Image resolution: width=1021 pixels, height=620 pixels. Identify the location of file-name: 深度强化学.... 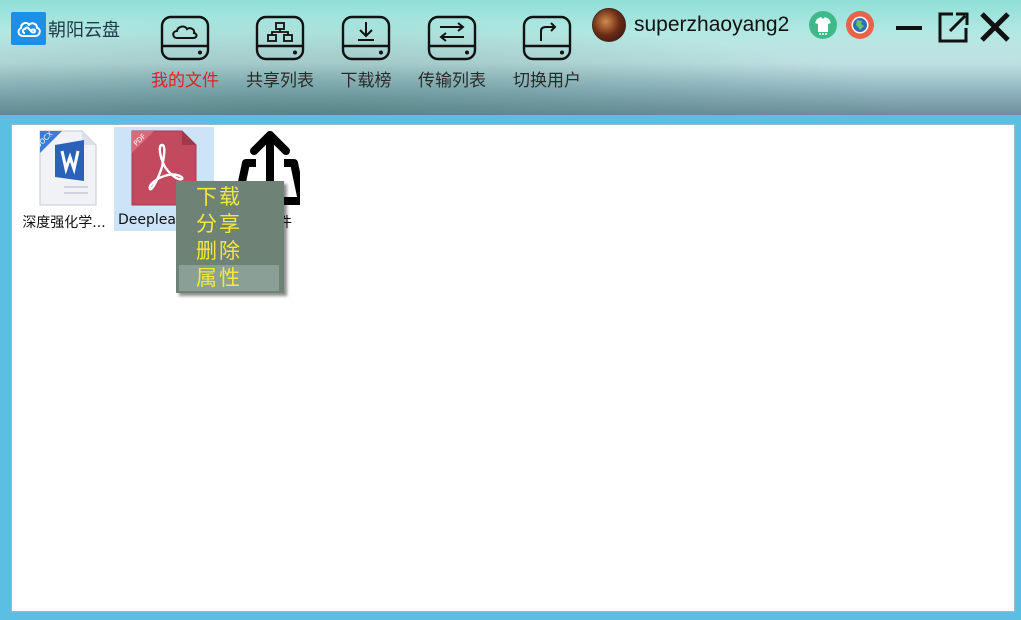
(64, 223).